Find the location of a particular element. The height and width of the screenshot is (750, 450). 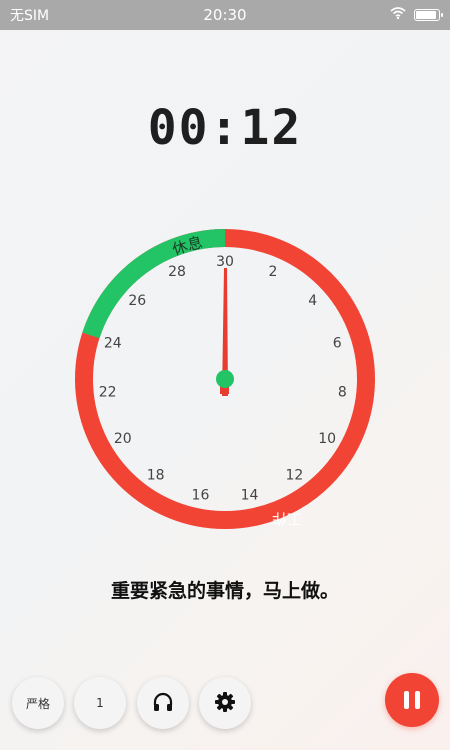

pause-icon is located at coordinates (412, 700).